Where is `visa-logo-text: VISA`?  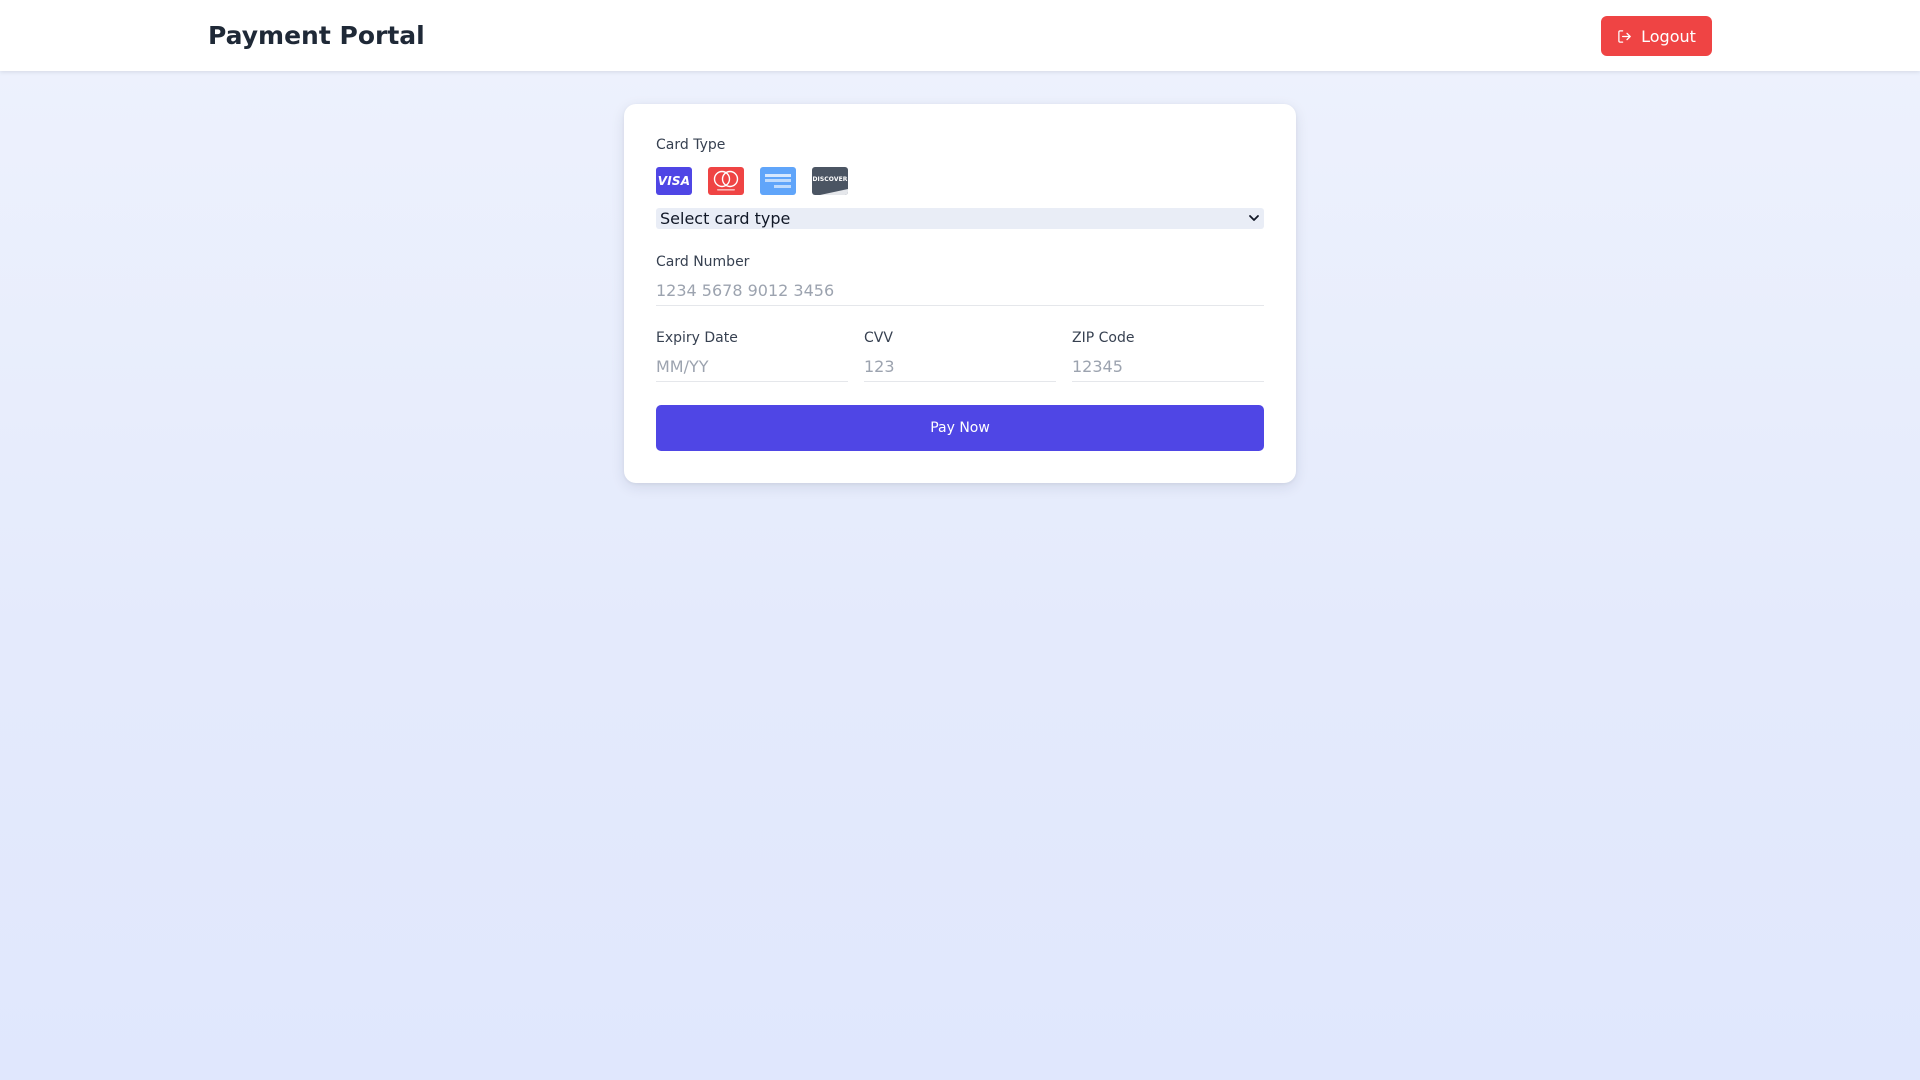 visa-logo-text: VISA is located at coordinates (674, 181).